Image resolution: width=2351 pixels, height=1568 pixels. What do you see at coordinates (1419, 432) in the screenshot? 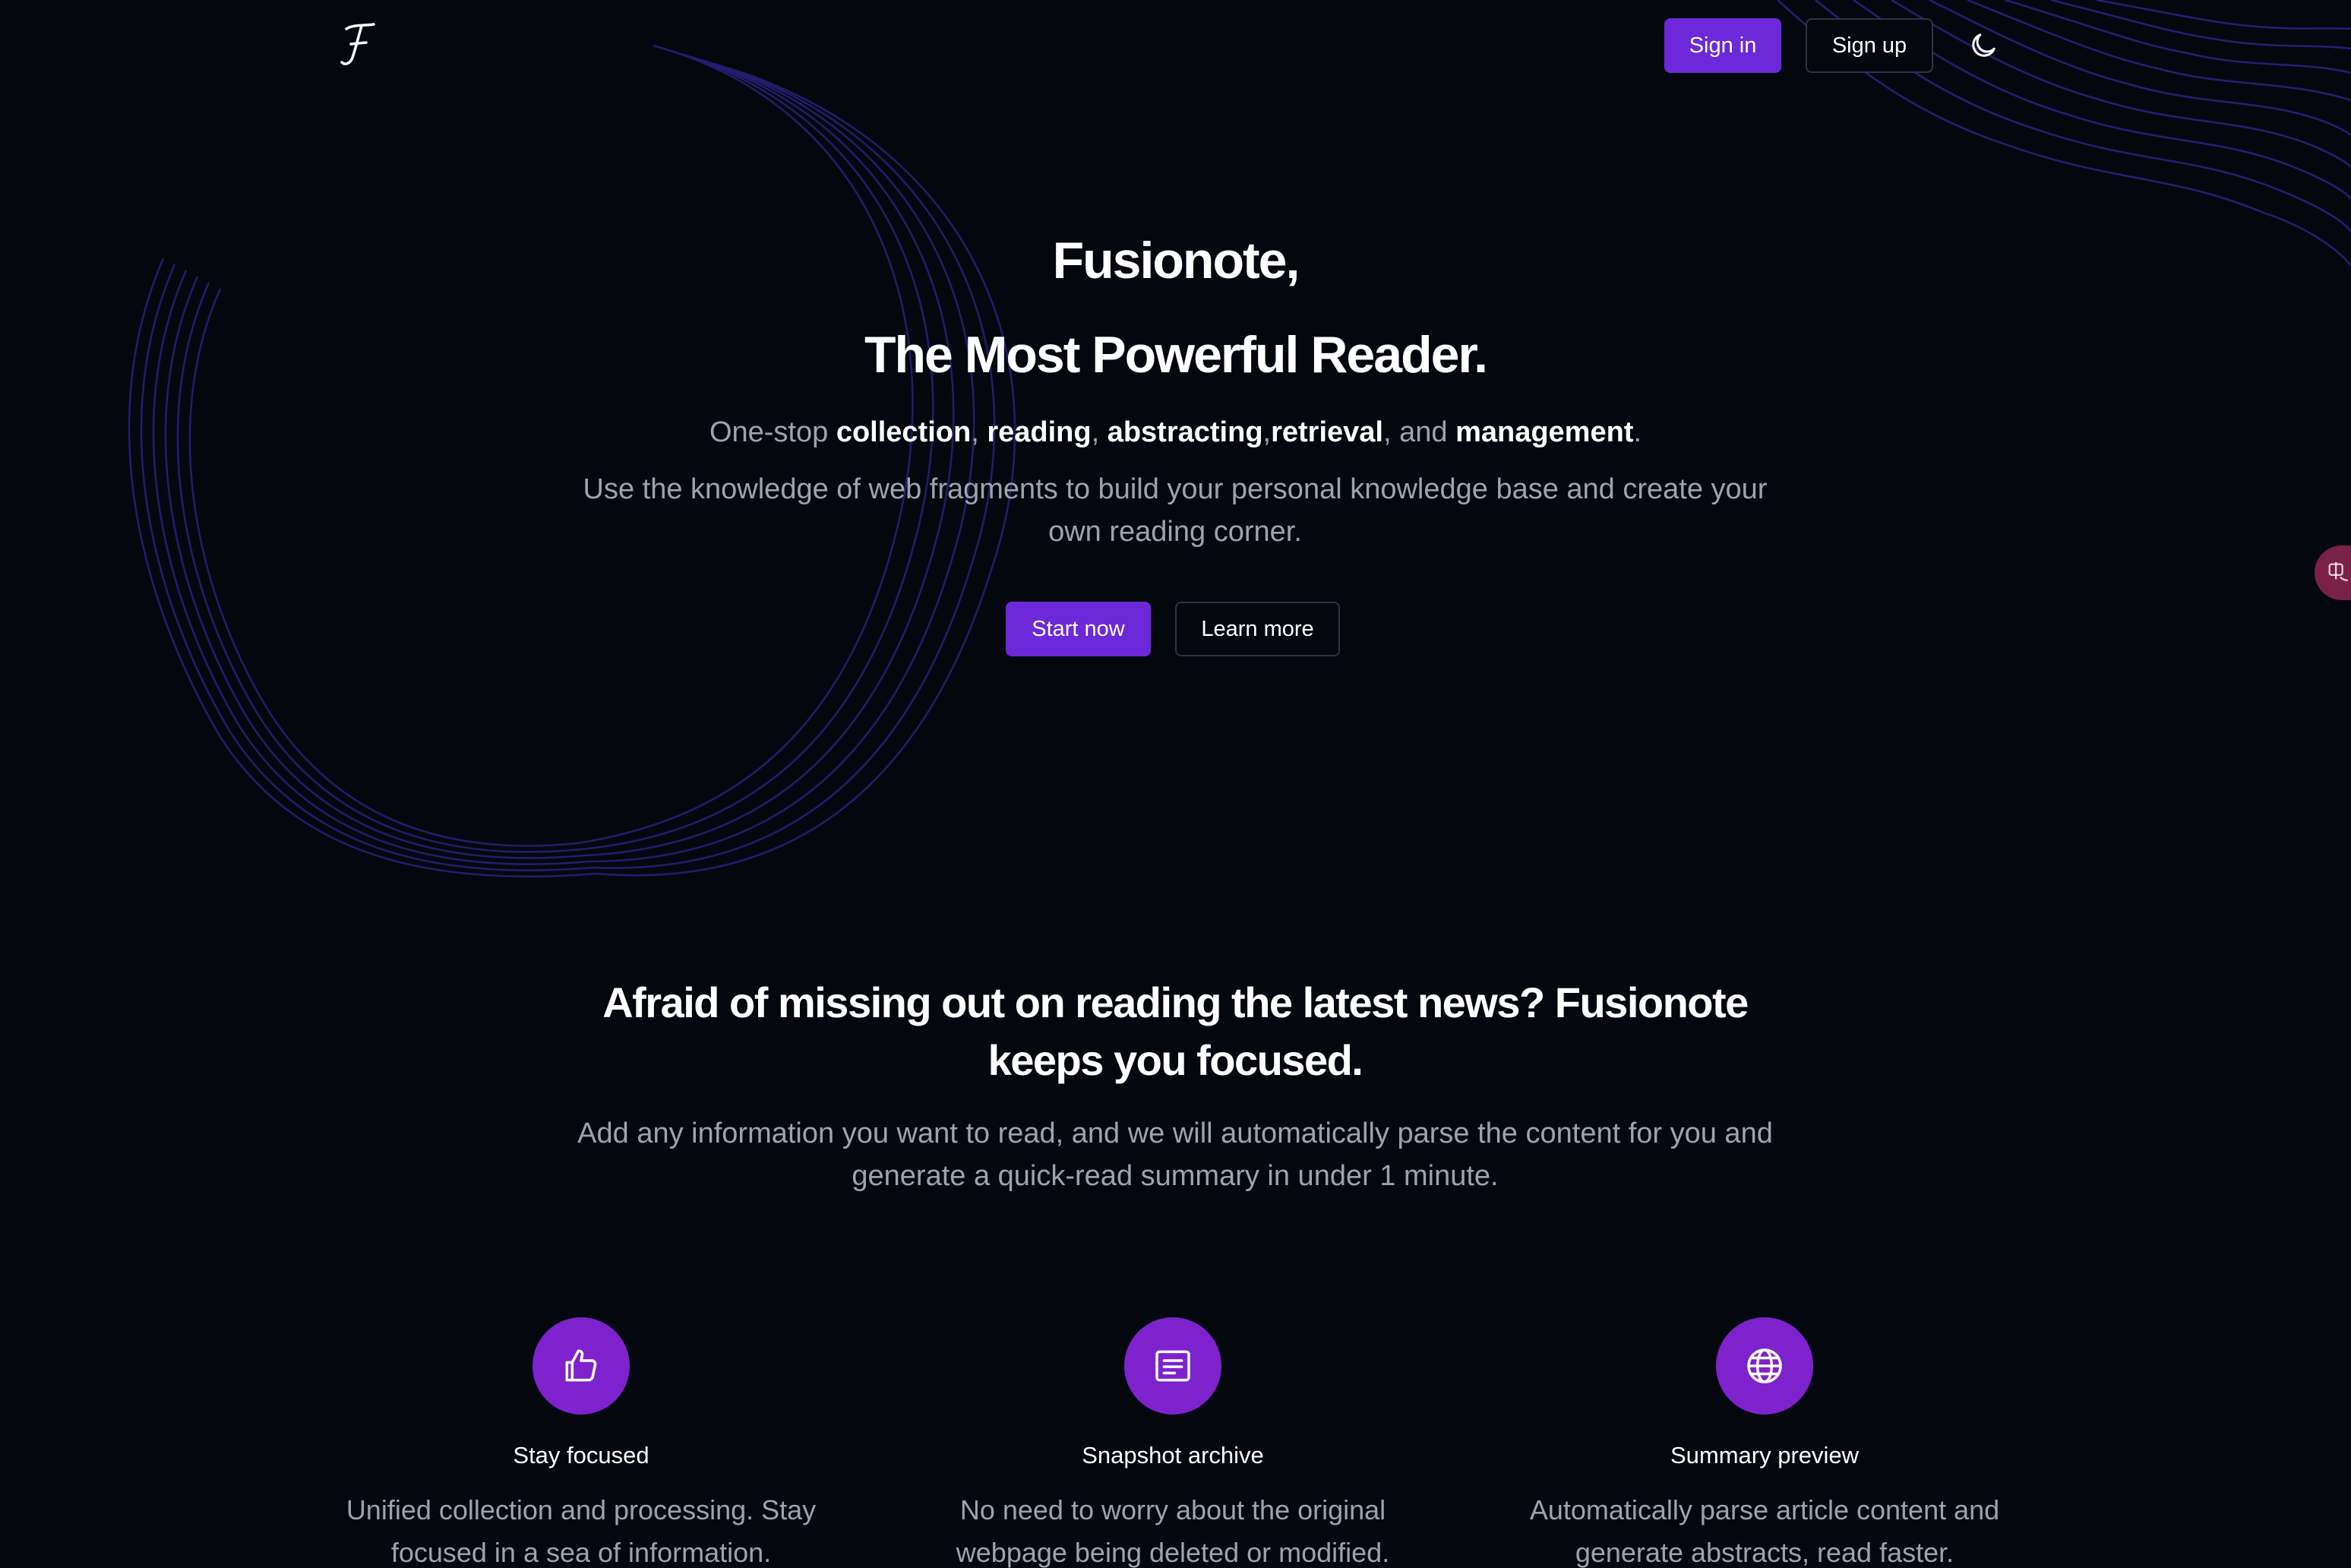
I see `tagline-sep: , and` at bounding box center [1419, 432].